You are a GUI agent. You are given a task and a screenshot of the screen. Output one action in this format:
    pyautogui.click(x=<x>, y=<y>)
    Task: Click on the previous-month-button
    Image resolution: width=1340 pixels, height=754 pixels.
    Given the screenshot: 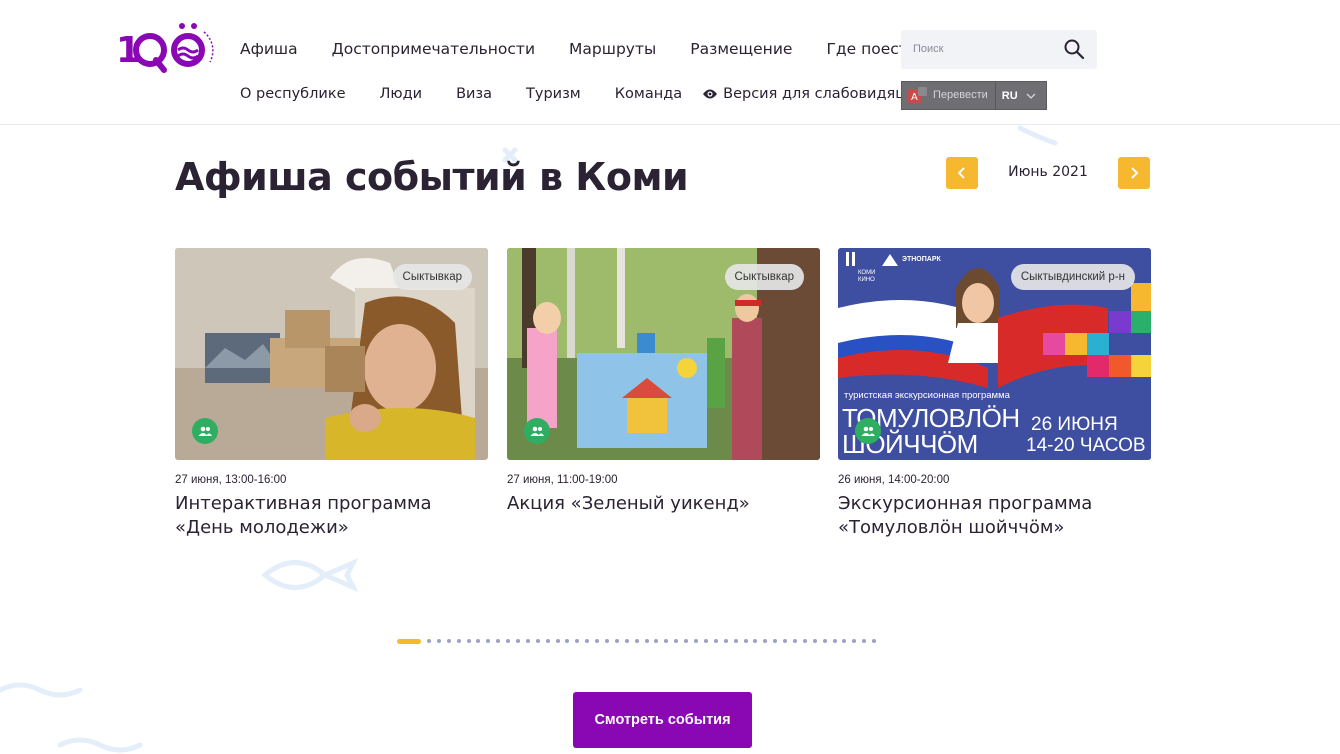 What is the action you would take?
    pyautogui.click(x=962, y=173)
    